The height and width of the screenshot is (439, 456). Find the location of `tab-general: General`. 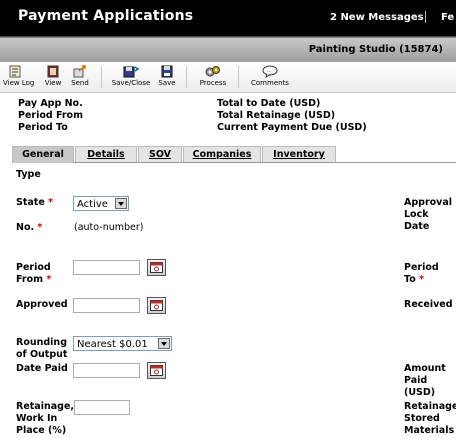

tab-general: General is located at coordinates (43, 154).